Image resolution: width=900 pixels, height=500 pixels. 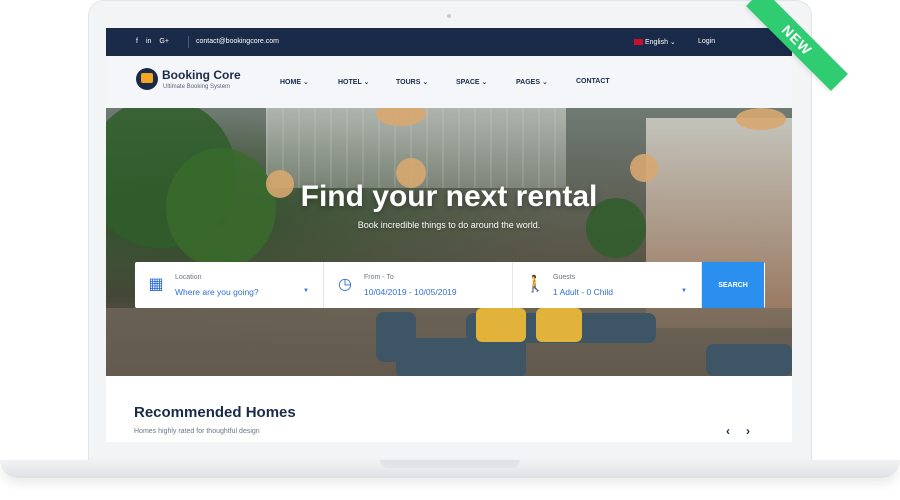 I want to click on login-link: Login, so click(x=706, y=41).